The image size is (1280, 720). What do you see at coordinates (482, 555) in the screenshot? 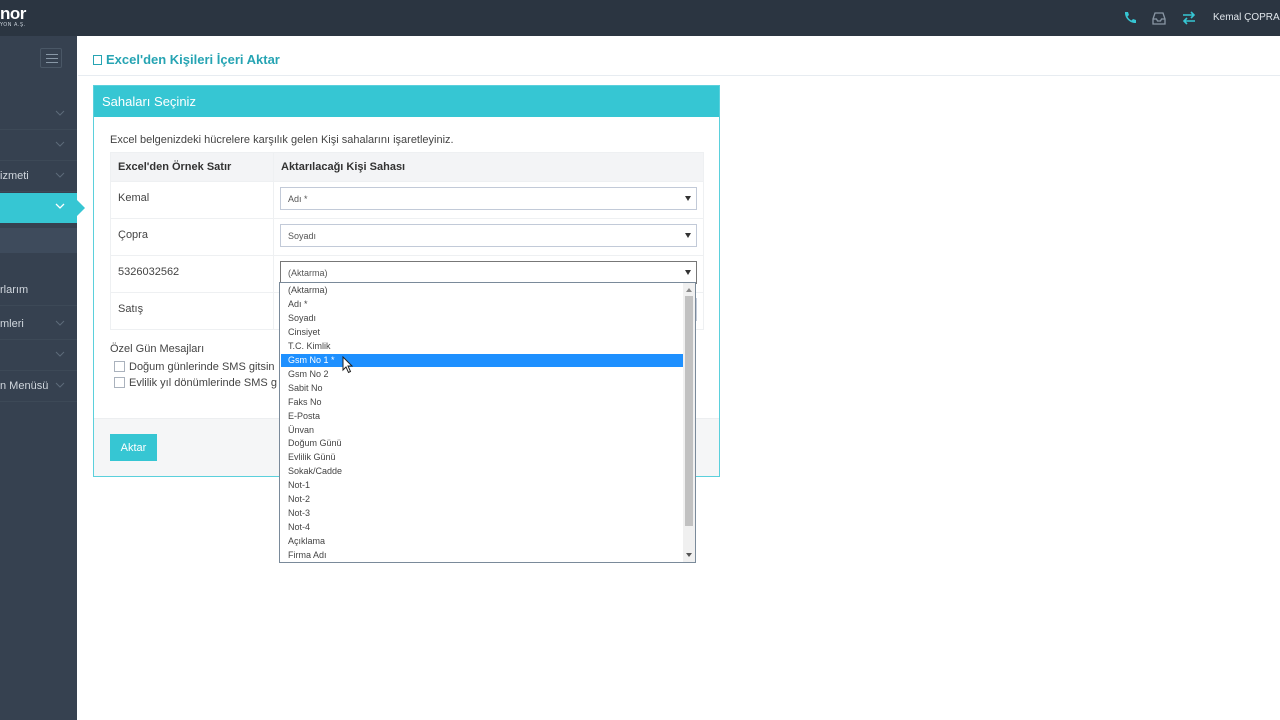
I see `dropdown-option: Firma Adı` at bounding box center [482, 555].